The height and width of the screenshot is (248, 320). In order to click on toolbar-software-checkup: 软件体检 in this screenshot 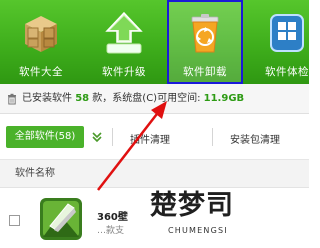, I will do `click(285, 42)`.